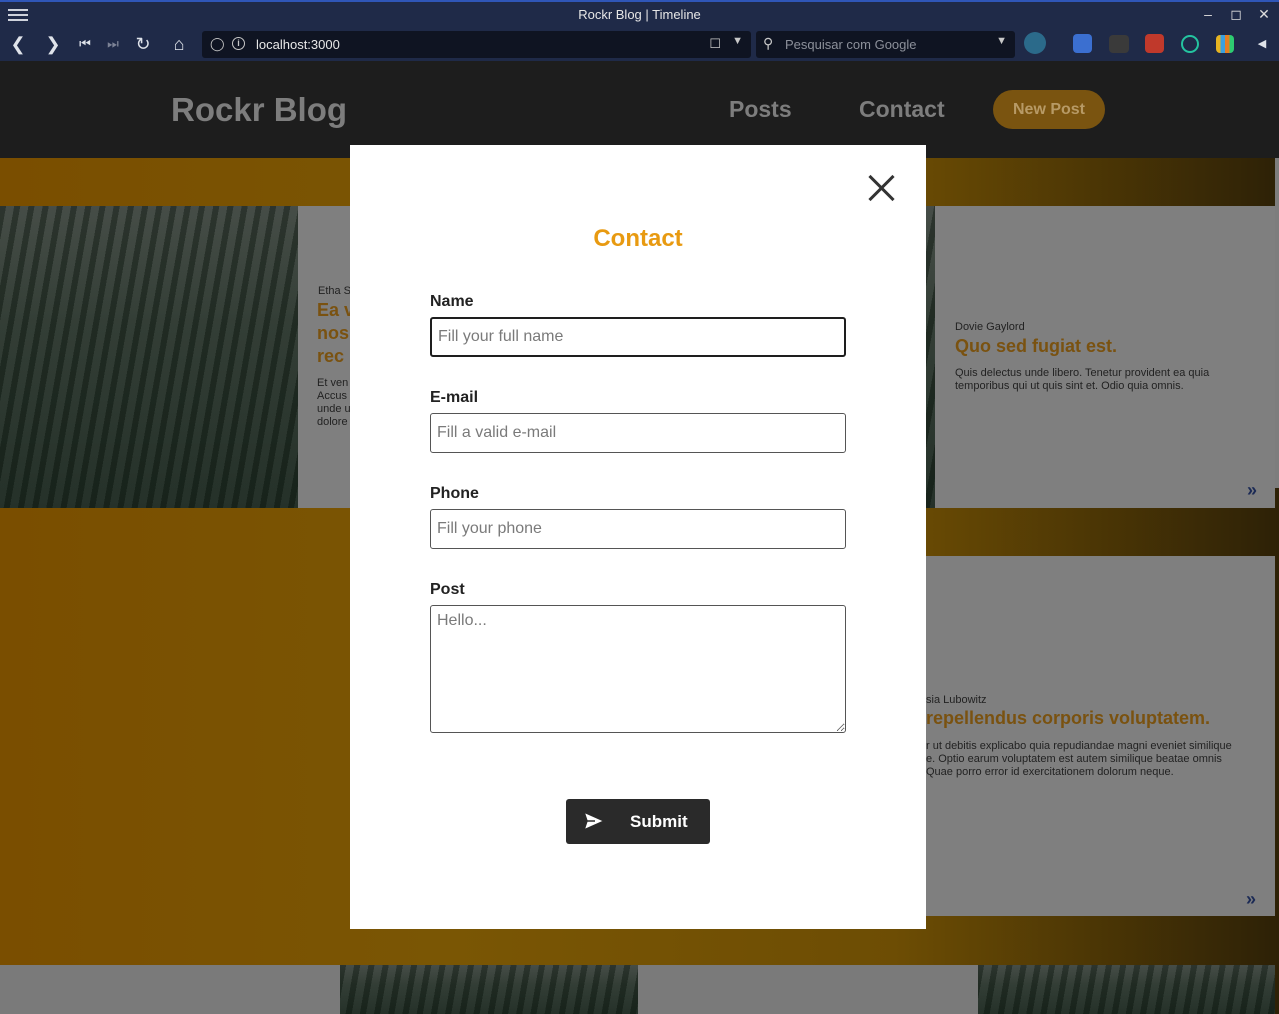  What do you see at coordinates (452, 301) in the screenshot?
I see `name-label: Name` at bounding box center [452, 301].